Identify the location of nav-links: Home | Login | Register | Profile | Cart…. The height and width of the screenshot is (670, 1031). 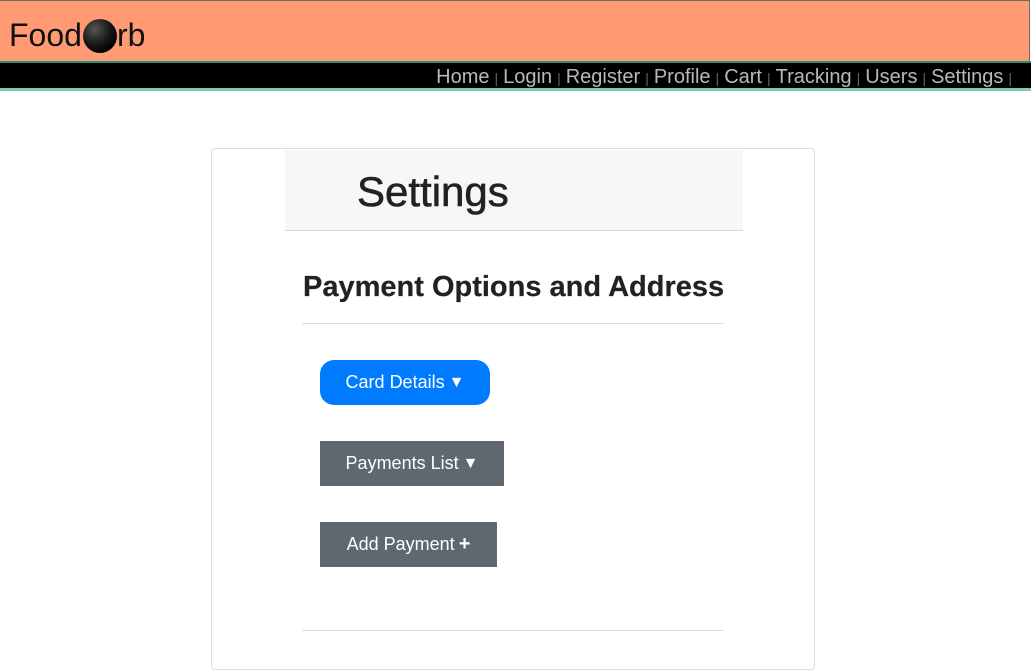
(726, 77).